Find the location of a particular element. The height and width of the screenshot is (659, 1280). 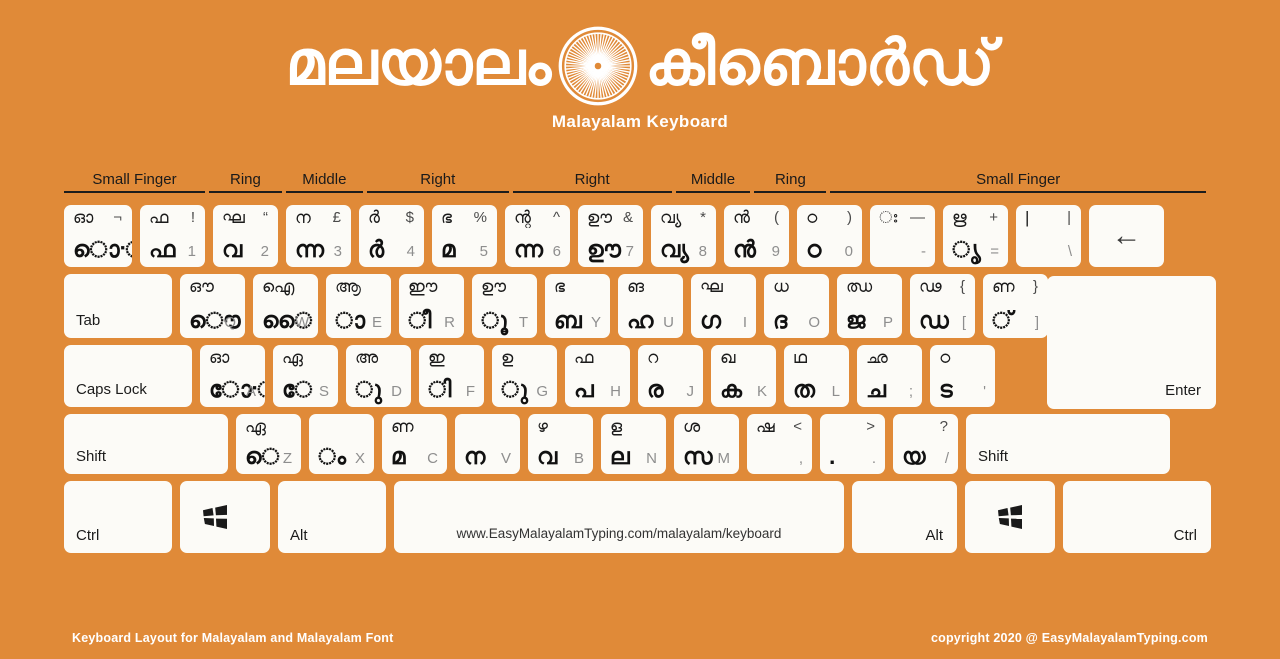

key-7: ഊ & ഊ 7 is located at coordinates (610, 236).